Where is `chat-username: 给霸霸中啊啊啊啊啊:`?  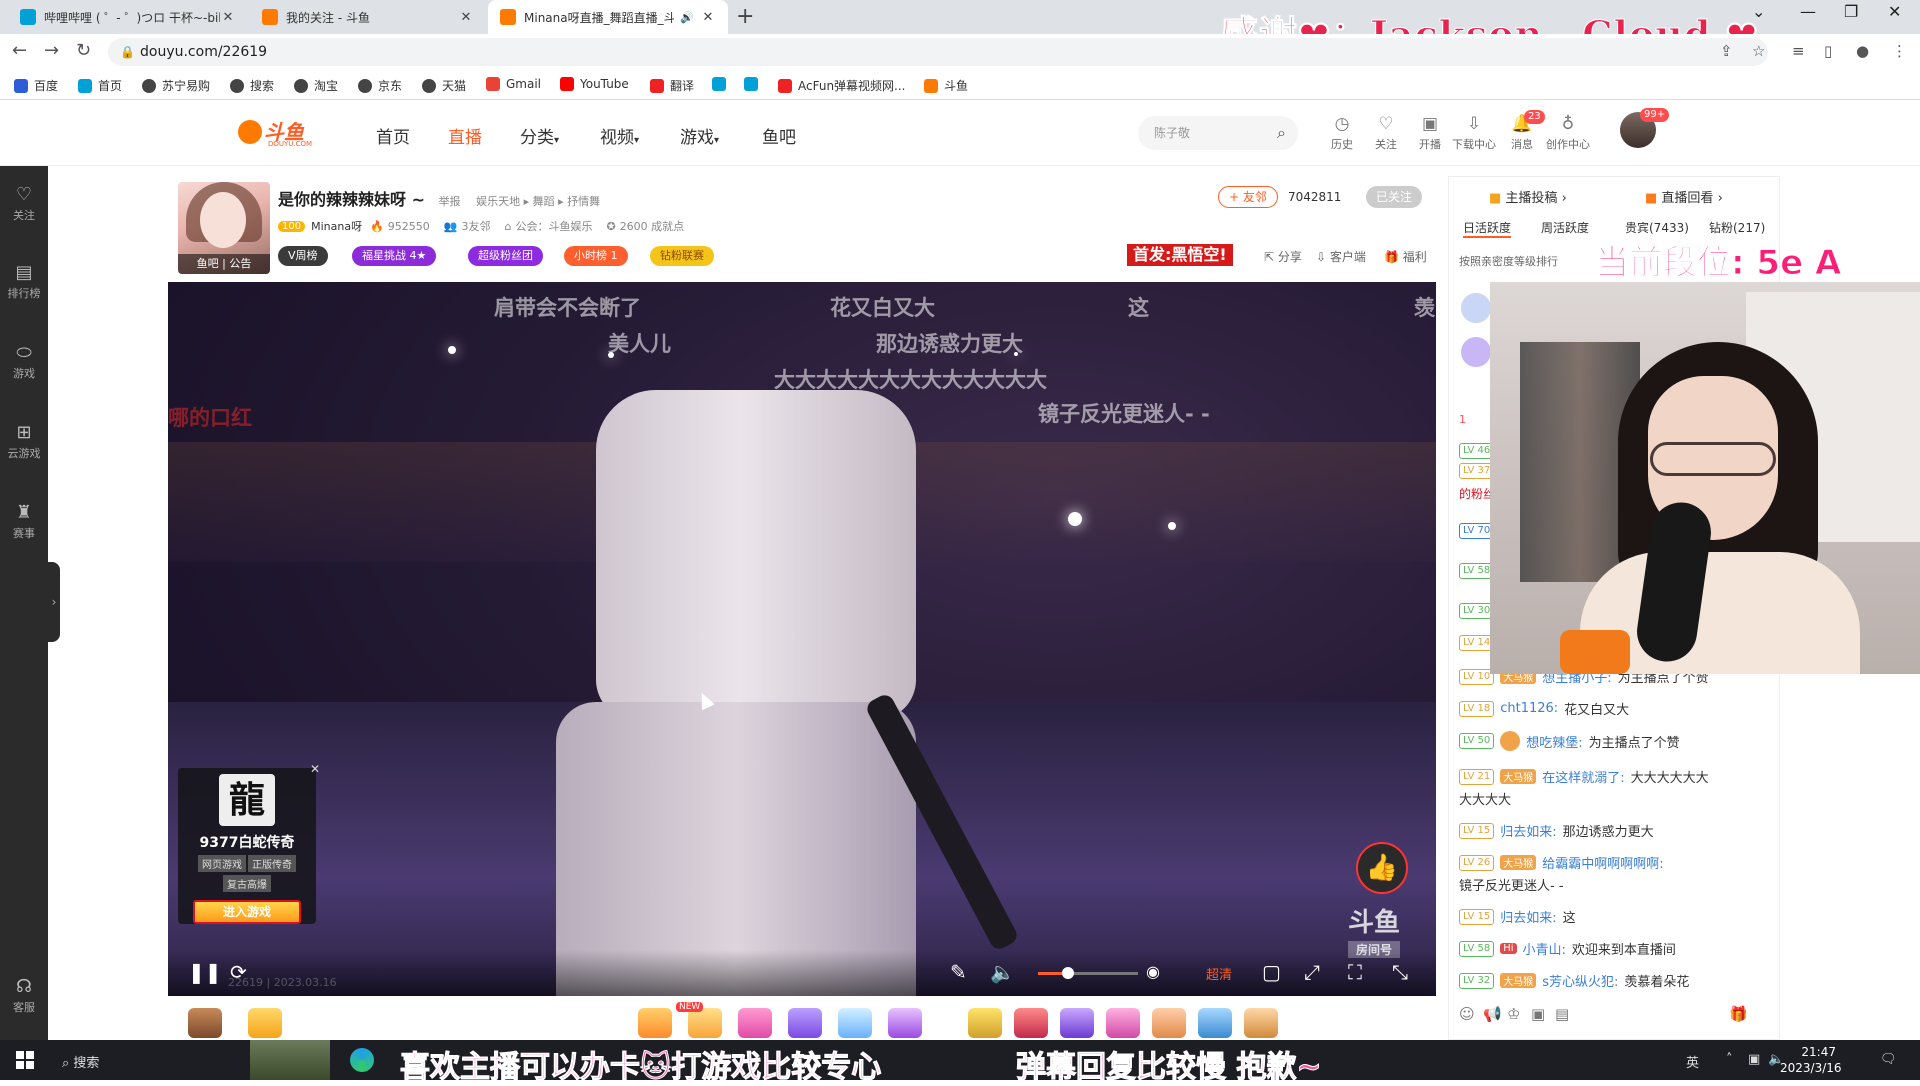 chat-username: 给霸霸中啊啊啊啊啊: is located at coordinates (1602, 862).